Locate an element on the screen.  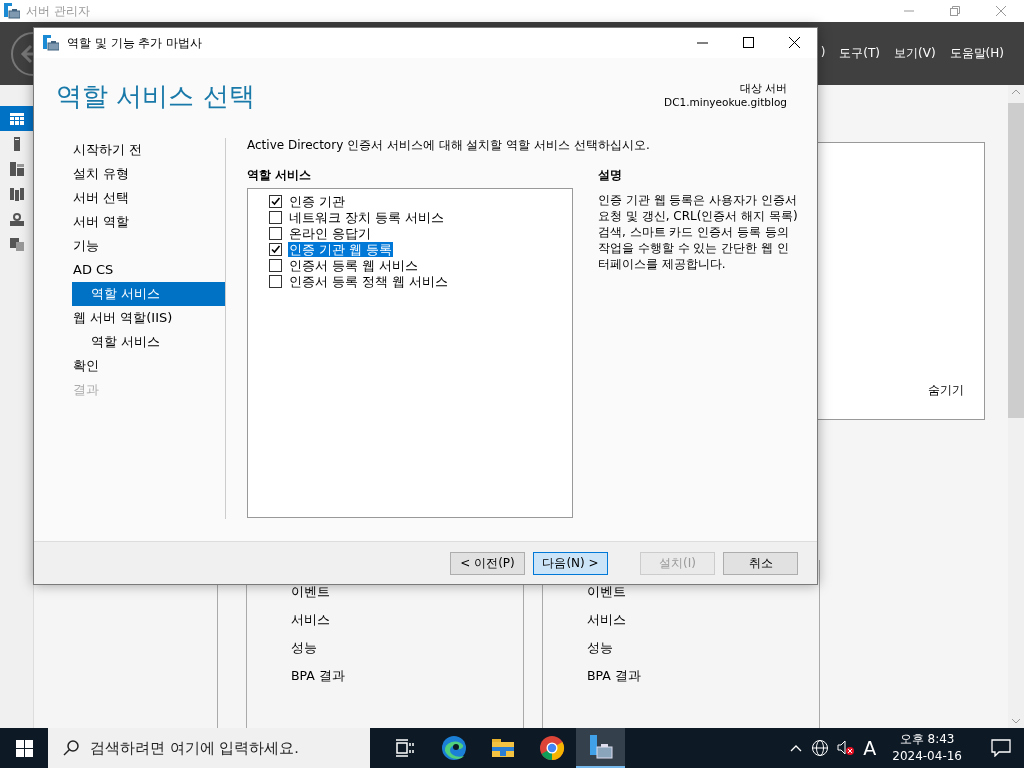
globe-icon is located at coordinates (820, 748).